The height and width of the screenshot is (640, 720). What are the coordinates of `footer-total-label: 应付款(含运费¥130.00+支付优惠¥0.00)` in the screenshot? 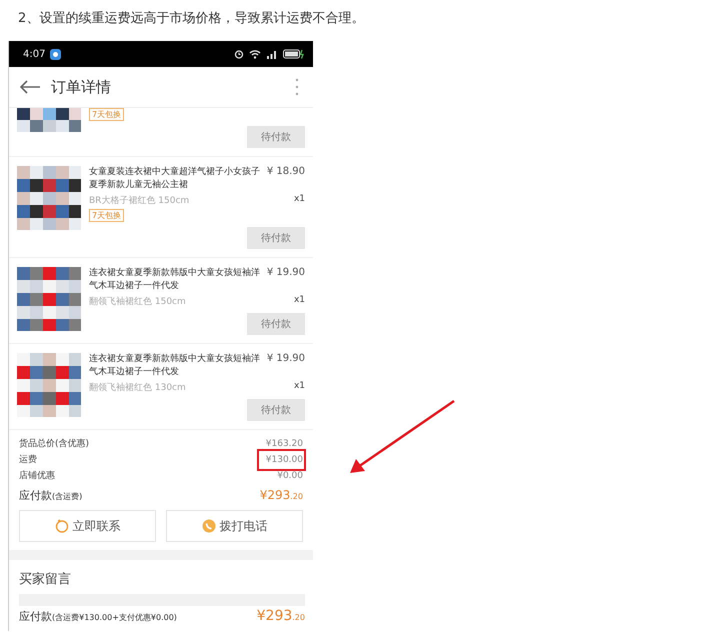 It's located at (98, 616).